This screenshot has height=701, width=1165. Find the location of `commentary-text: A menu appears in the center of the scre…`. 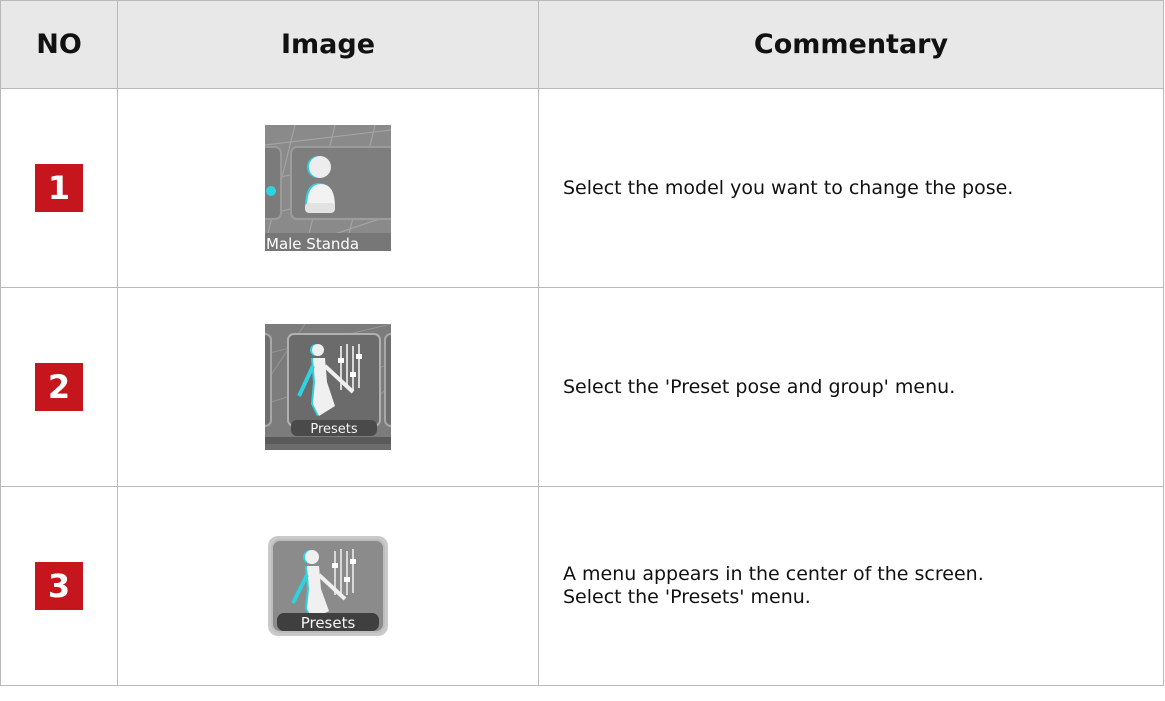

commentary-text: A menu appears in the center of the scre… is located at coordinates (773, 574).